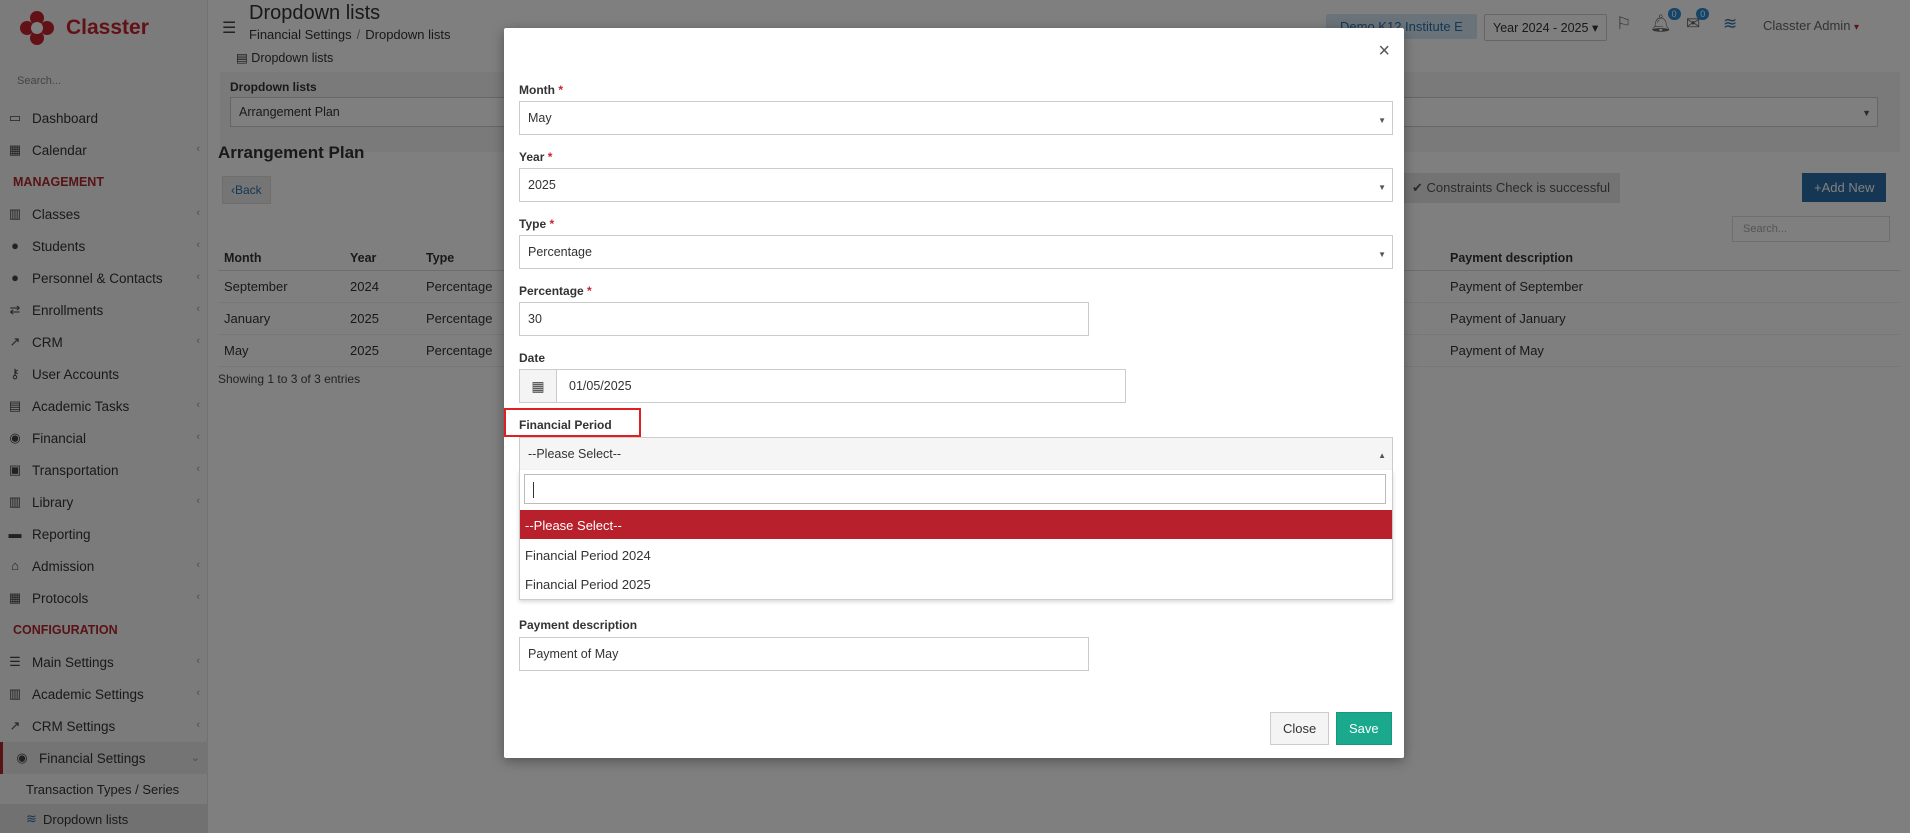  Describe the element at coordinates (1364, 728) in the screenshot. I see `save-button: Save` at that location.